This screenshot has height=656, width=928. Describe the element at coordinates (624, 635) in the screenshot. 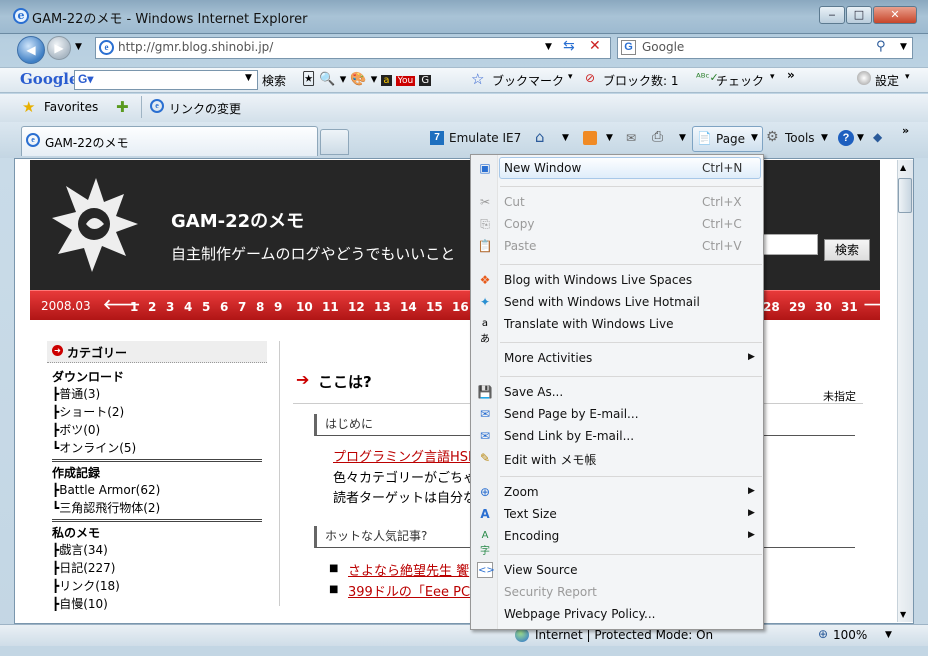

I see `security-zone: Internet | Protected Mode: On` at that location.